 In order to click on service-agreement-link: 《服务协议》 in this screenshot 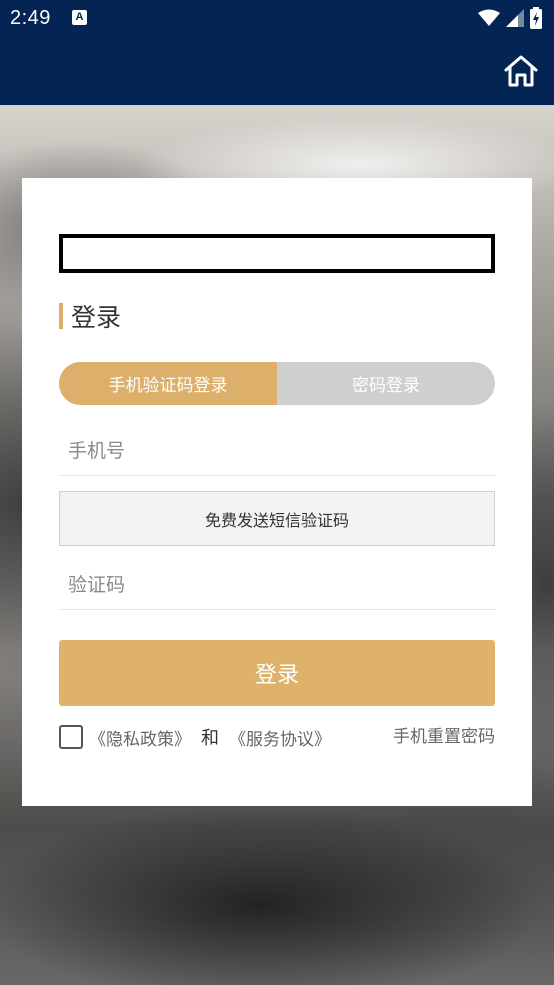, I will do `click(280, 737)`.